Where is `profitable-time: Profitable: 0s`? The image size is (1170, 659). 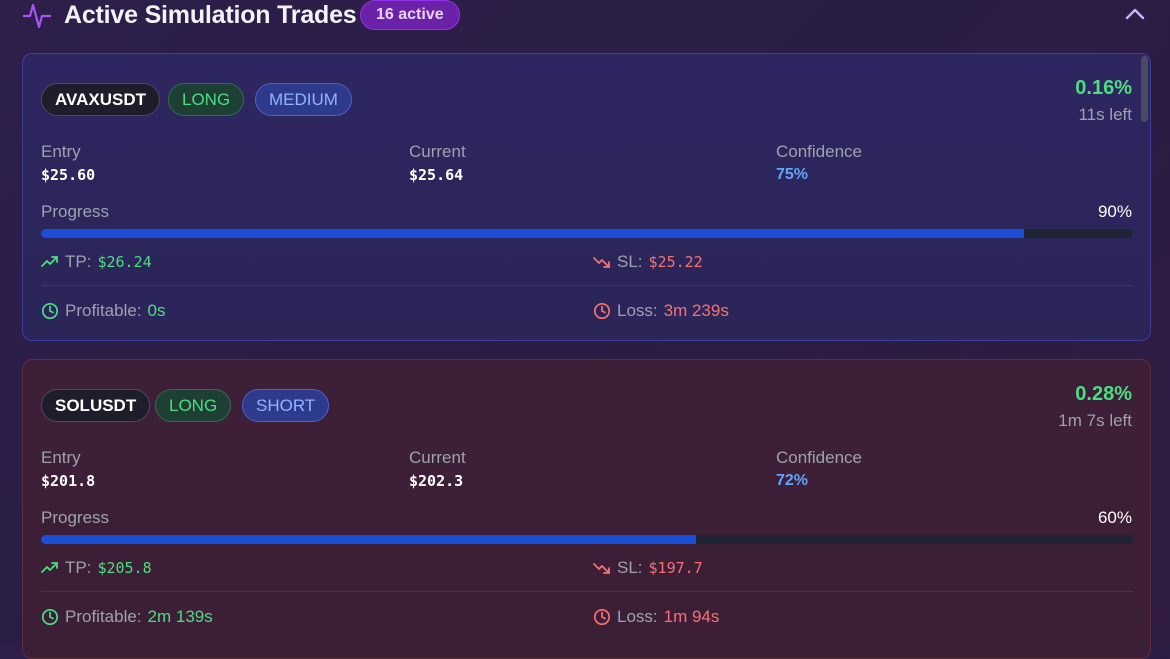 profitable-time: Profitable: 0s is located at coordinates (103, 311).